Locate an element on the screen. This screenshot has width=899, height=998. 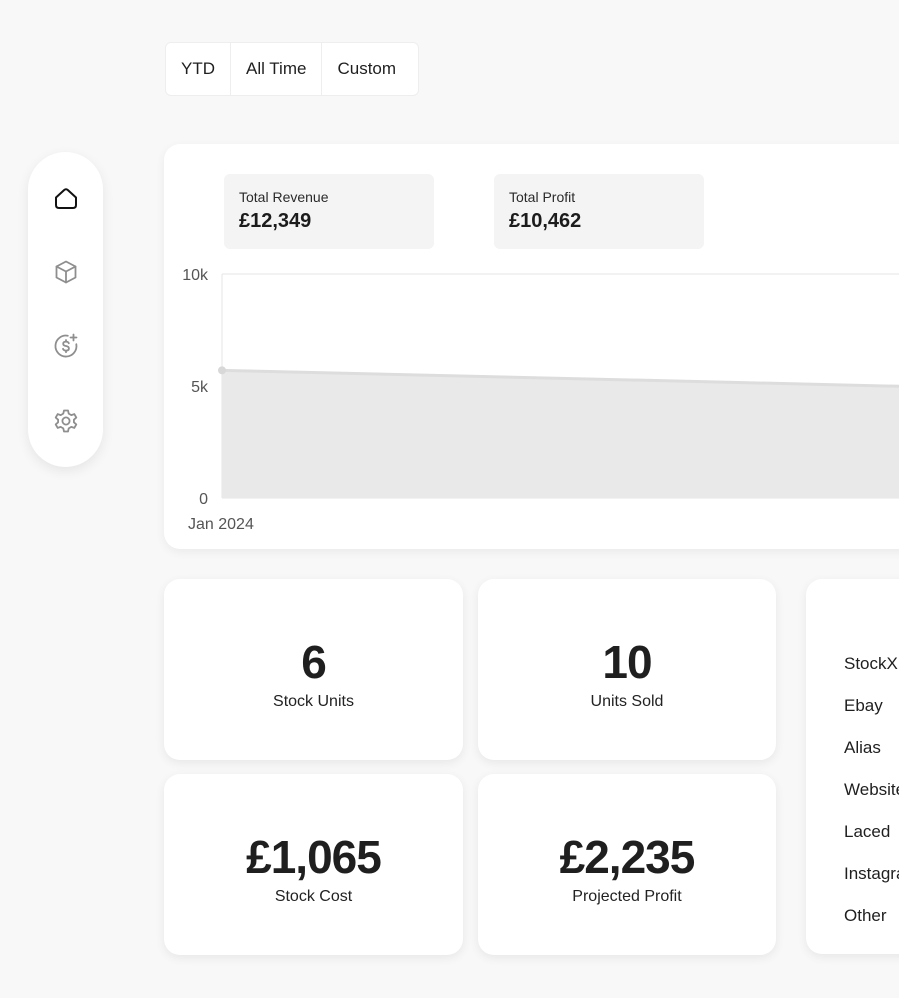
channel-item-instagram: Instagram is located at coordinates (871, 873).